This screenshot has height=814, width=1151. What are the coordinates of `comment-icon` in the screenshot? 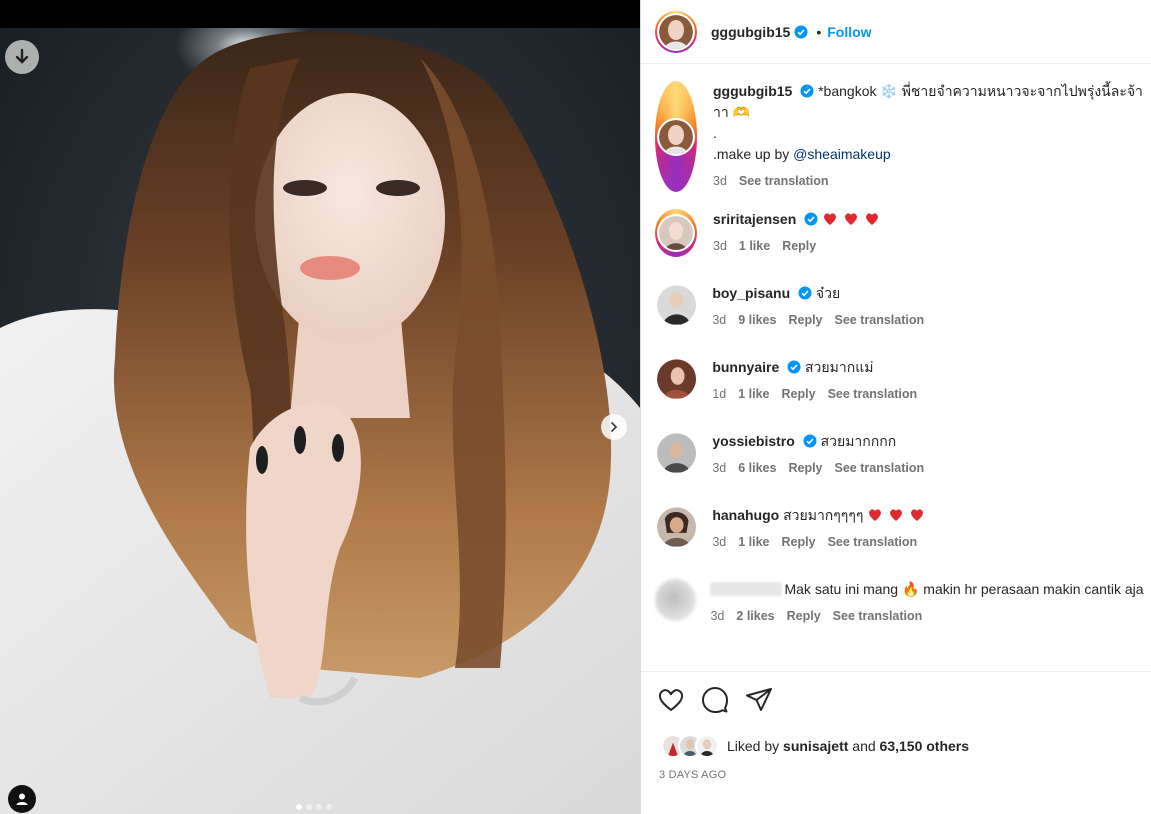 It's located at (715, 700).